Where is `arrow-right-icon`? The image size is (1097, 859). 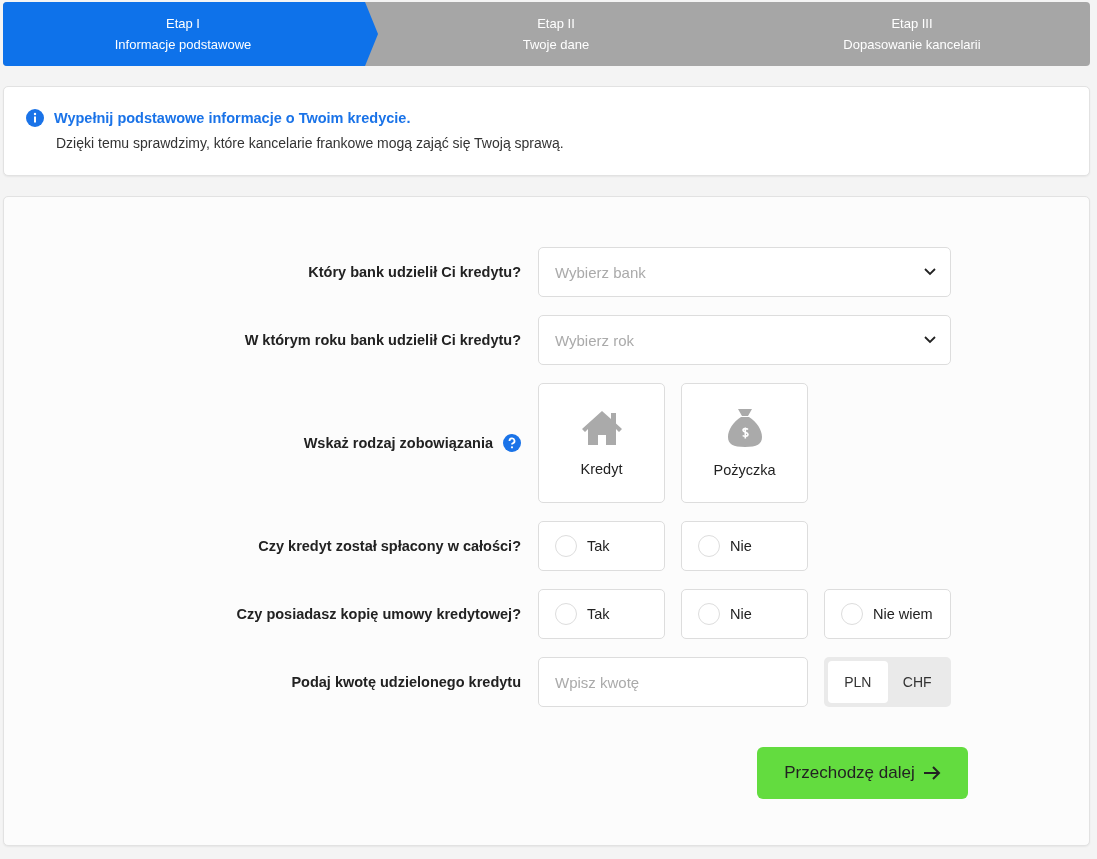 arrow-right-icon is located at coordinates (931, 773).